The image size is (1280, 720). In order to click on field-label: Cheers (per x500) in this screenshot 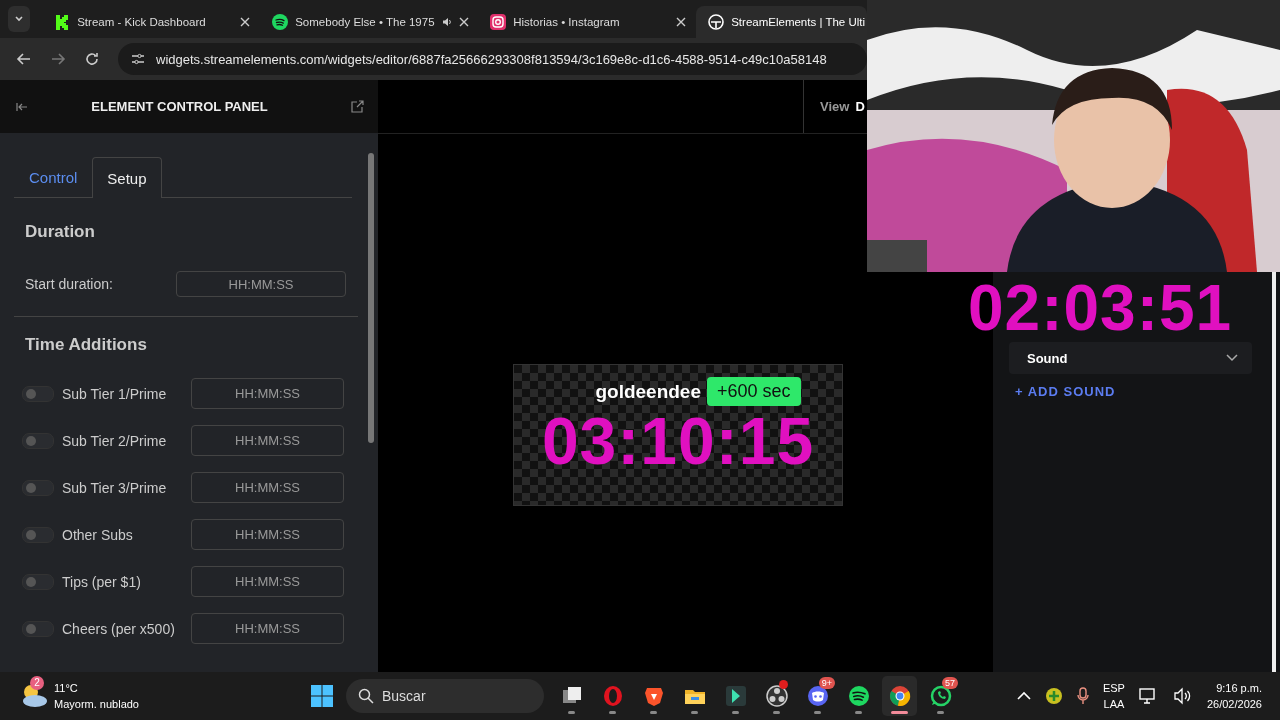, I will do `click(118, 628)`.